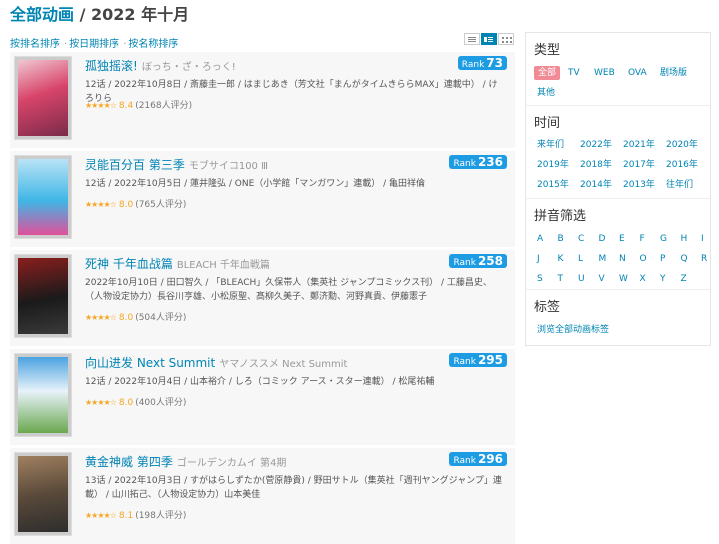 The image size is (719, 544). What do you see at coordinates (506, 39) in the screenshot?
I see `grid-view-icon` at bounding box center [506, 39].